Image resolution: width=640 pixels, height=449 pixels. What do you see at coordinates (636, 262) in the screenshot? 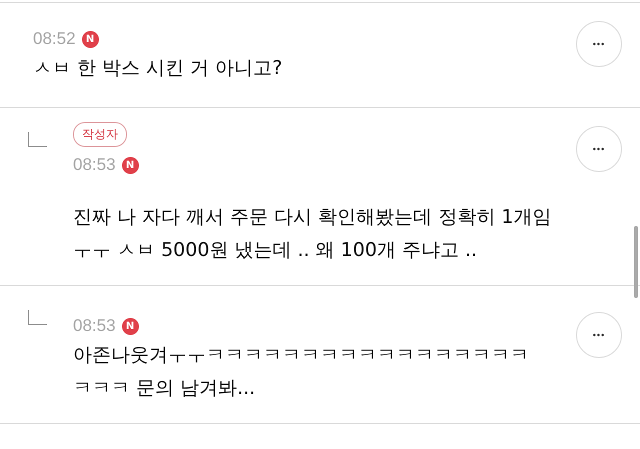
I see `scrollbar` at bounding box center [636, 262].